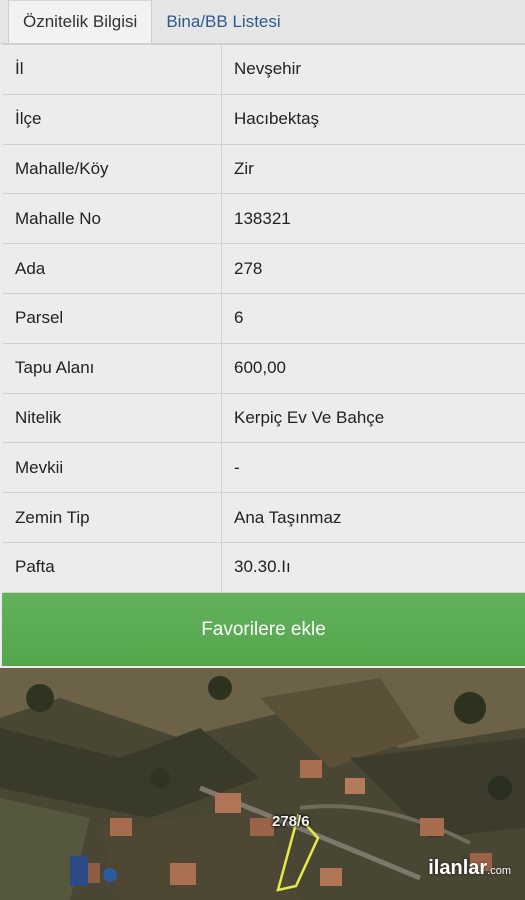 The width and height of the screenshot is (525, 900). Describe the element at coordinates (112, 119) in the screenshot. I see `attribute-key: İlçe` at that location.